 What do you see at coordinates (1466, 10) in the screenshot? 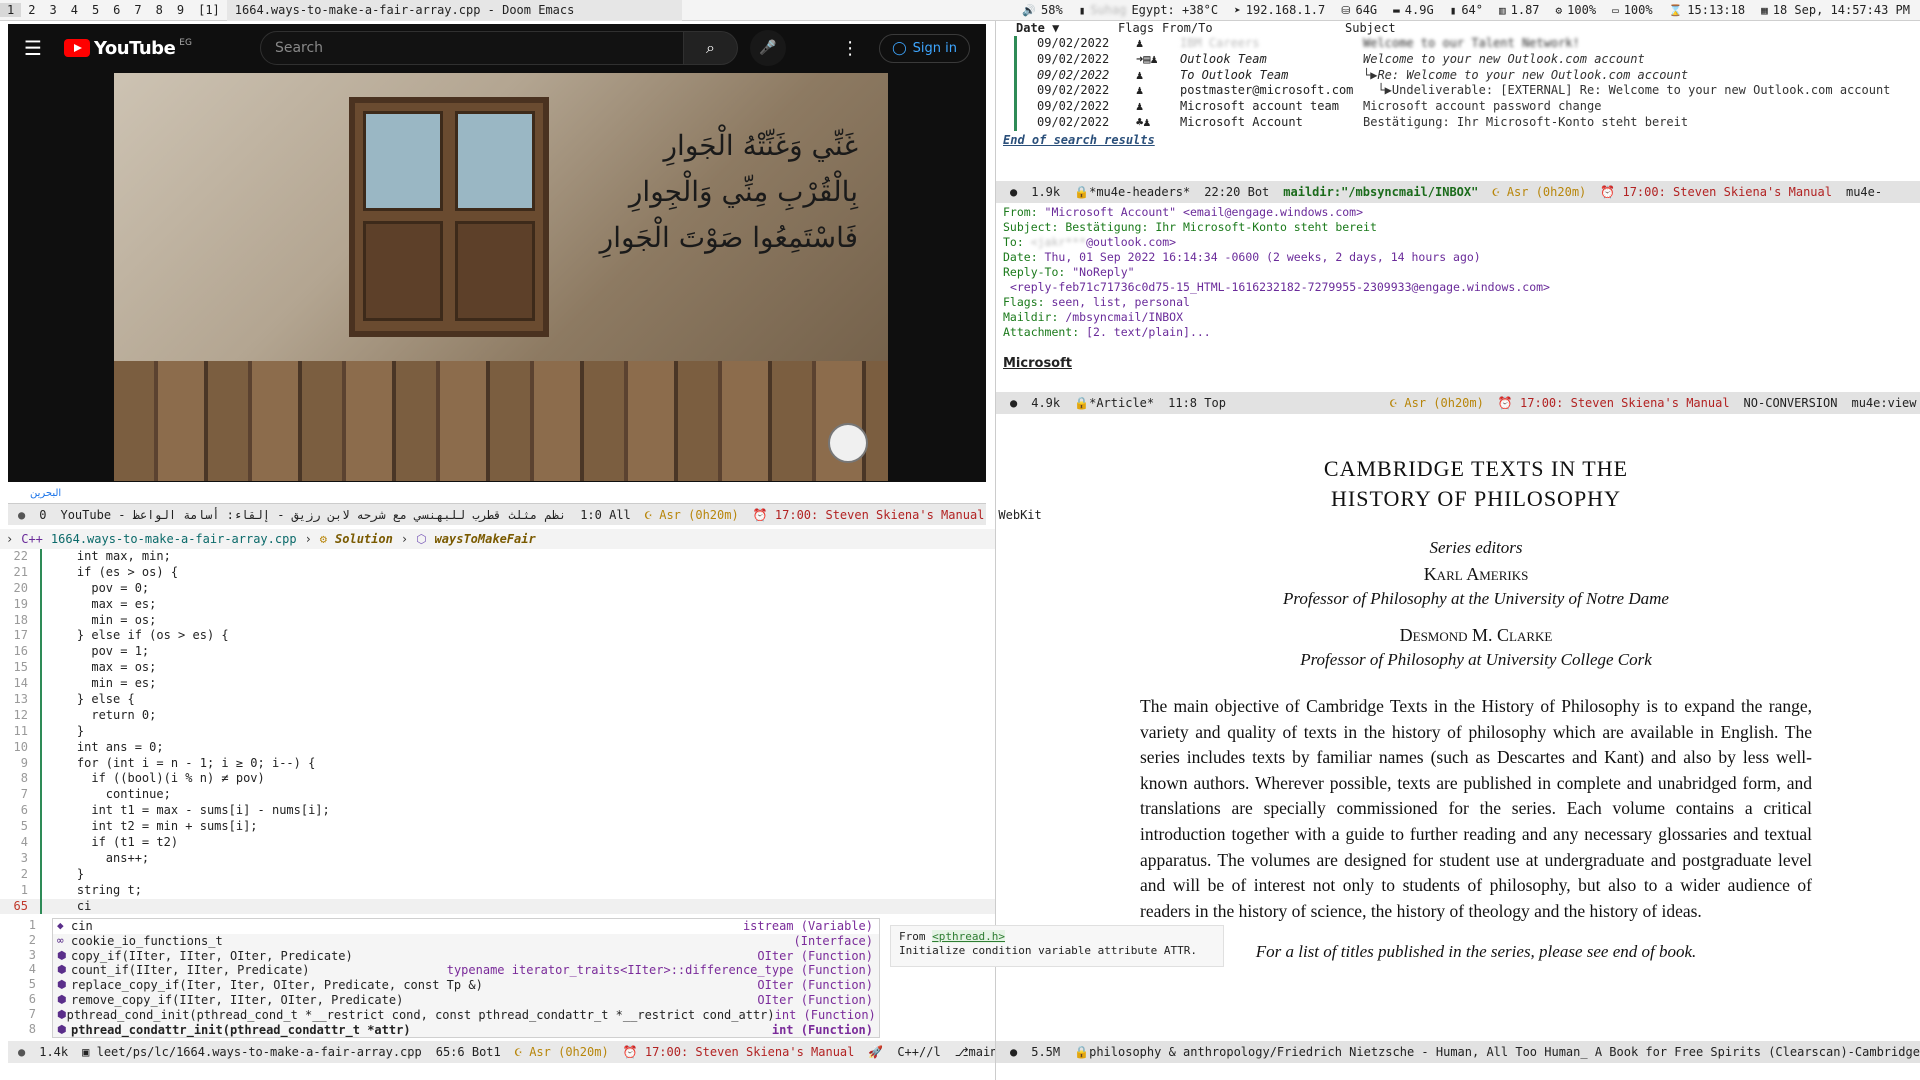
I see `temperature-status: ▮ 64°` at bounding box center [1466, 10].